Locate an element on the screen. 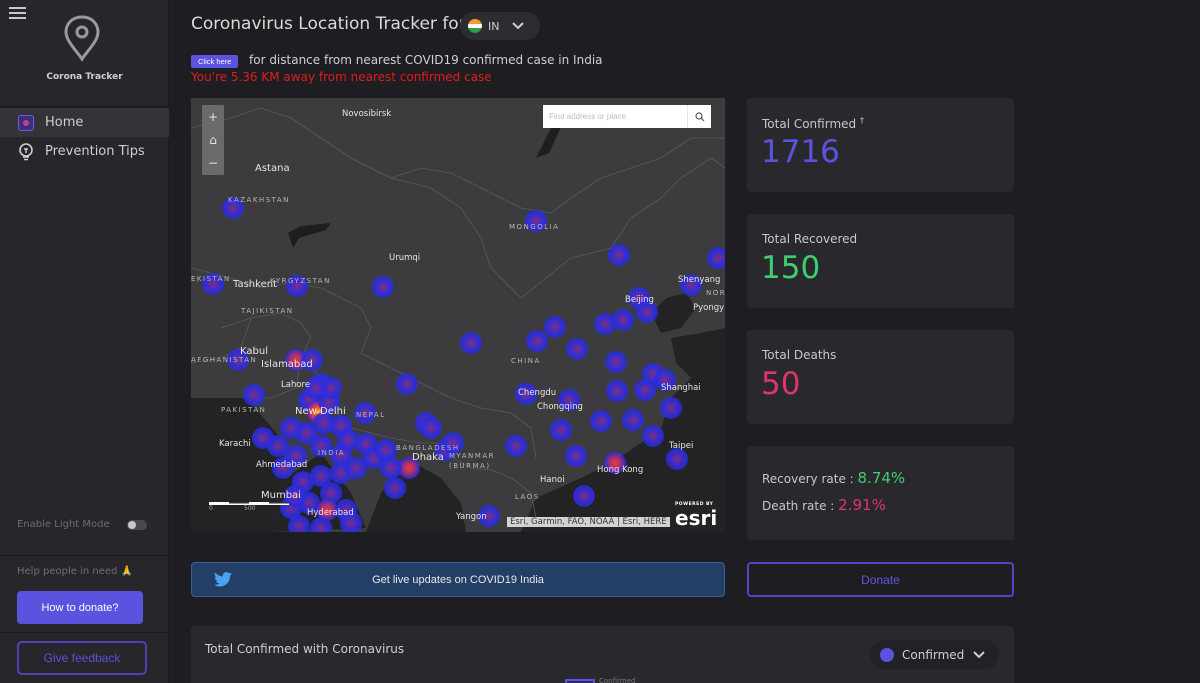 The width and height of the screenshot is (1200, 683). map-label: Karachi is located at coordinates (235, 444).